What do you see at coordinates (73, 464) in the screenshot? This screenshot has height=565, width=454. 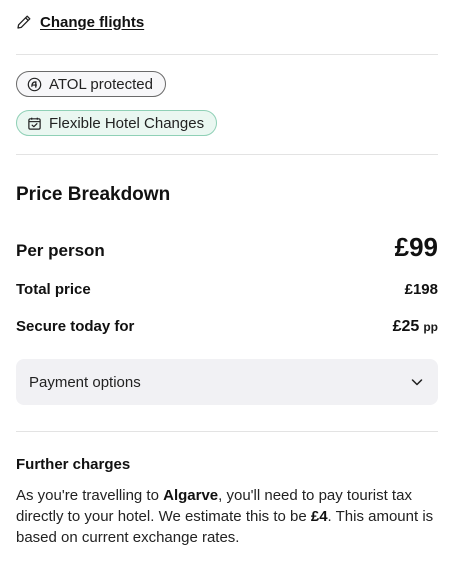 I see `further-charges-title: Further charges` at bounding box center [73, 464].